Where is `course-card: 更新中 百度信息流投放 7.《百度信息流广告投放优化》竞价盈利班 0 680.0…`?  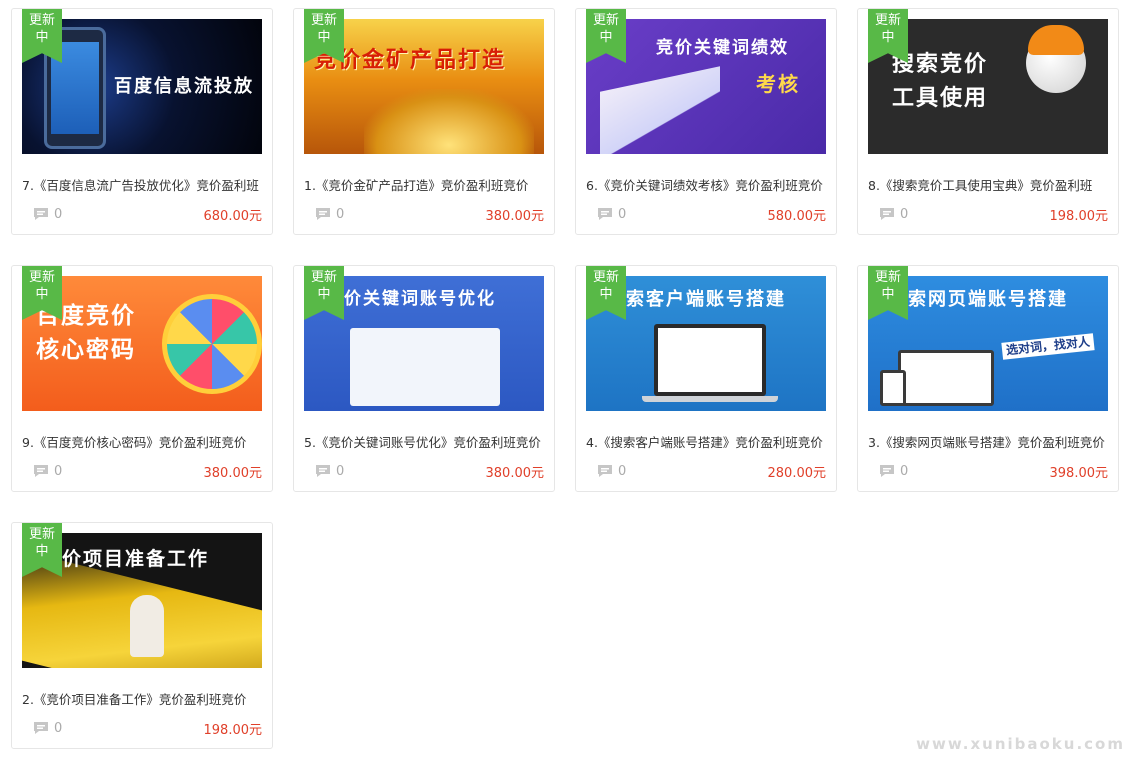
course-card: 更新中 百度信息流投放 7.《百度信息流广告投放优化》竞价盈利班 0 680.0… is located at coordinates (142, 121).